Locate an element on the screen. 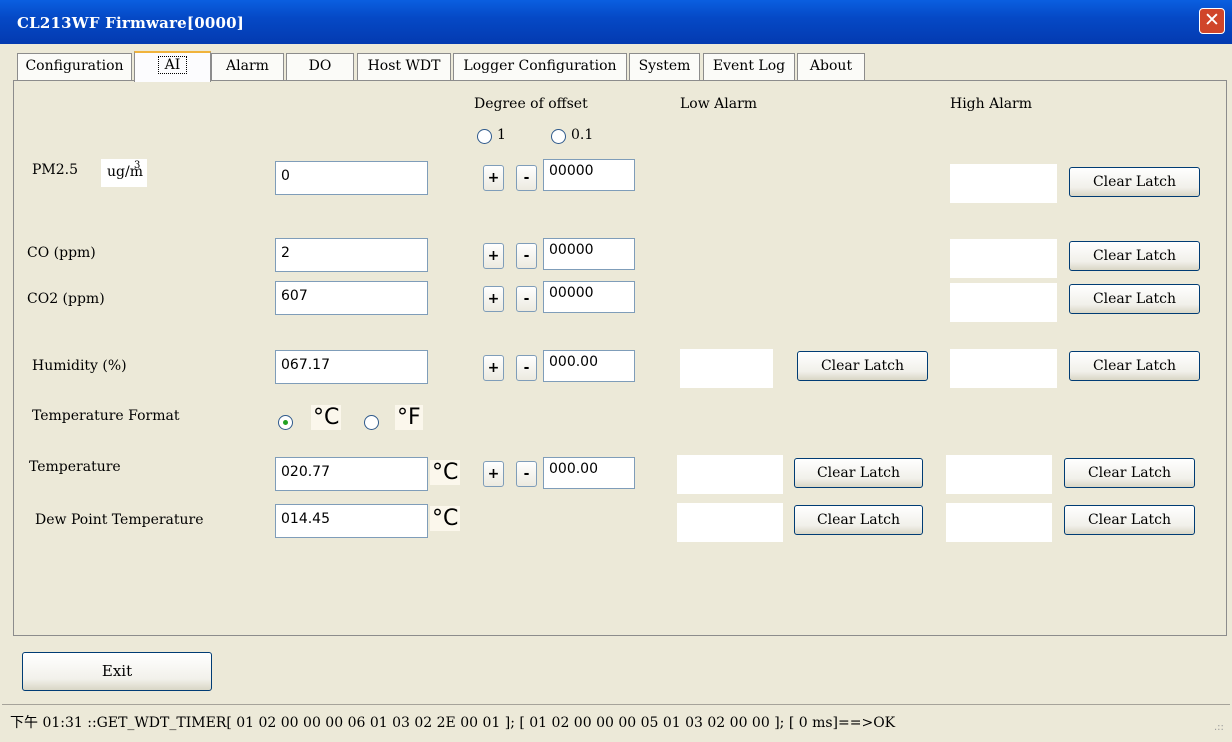 Image resolution: width=1232 pixels, height=742 pixels. tab-logger-configuration: Logger Configuration is located at coordinates (540, 66).